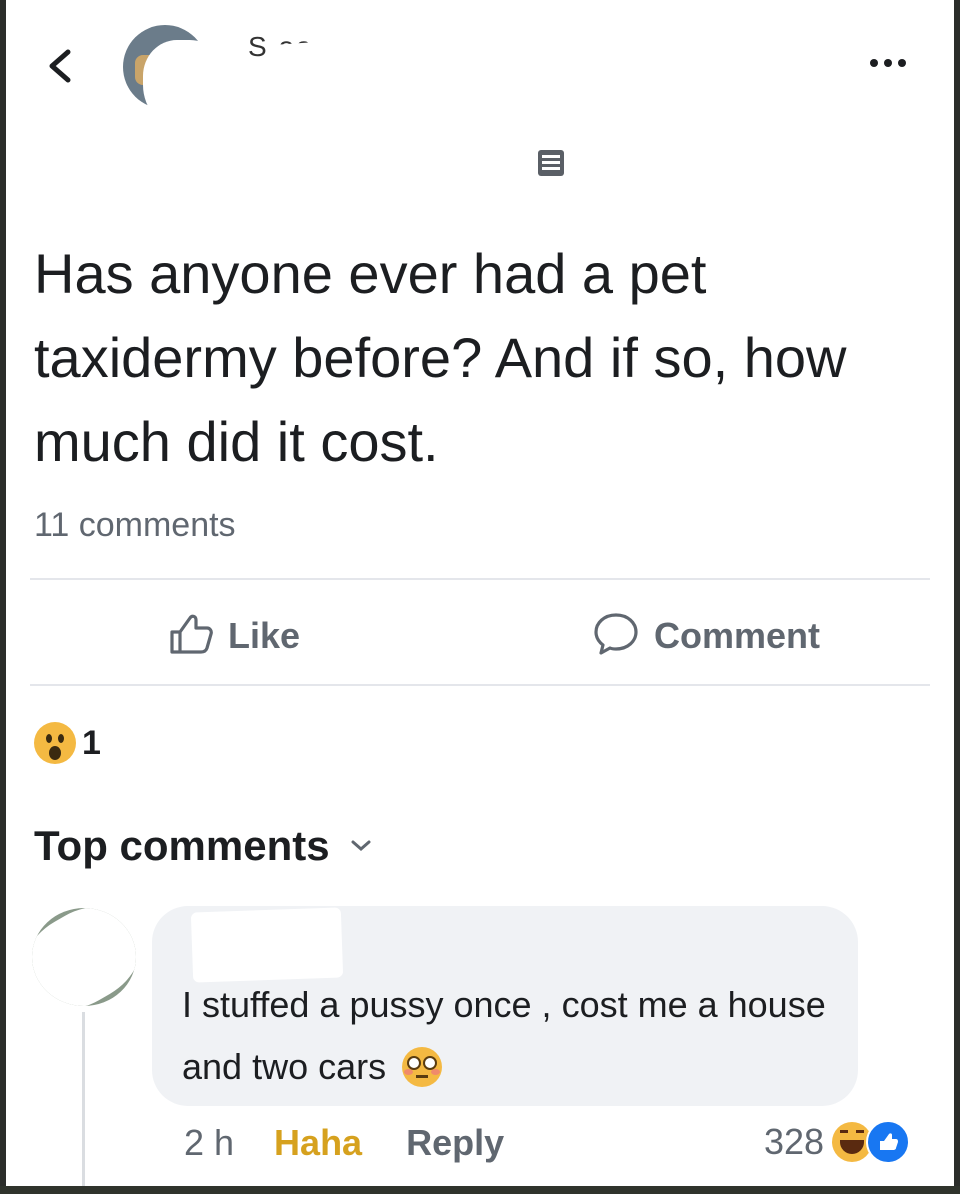  I want to click on screen-frame-left, so click(3, 597).